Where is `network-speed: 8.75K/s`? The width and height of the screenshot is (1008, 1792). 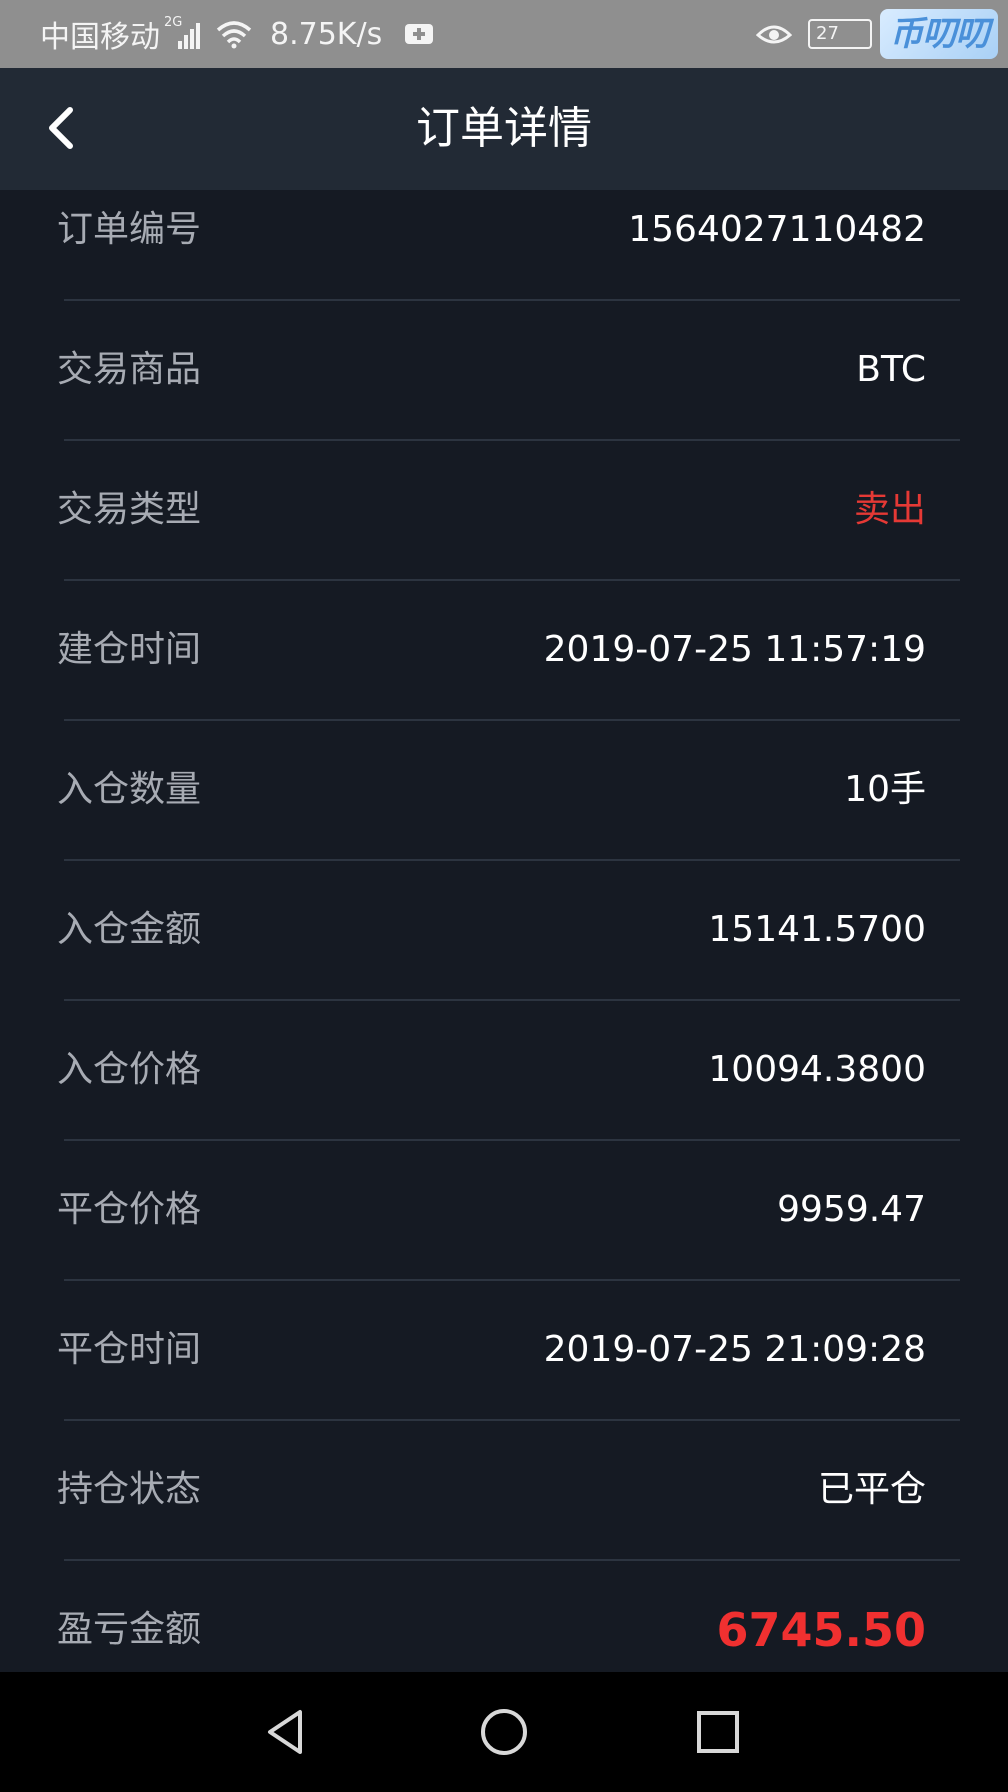
network-speed: 8.75K/s is located at coordinates (326, 34).